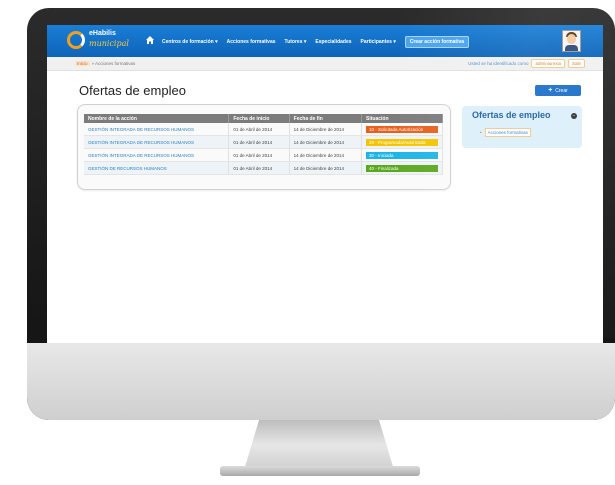 This screenshot has width=615, height=485. What do you see at coordinates (437, 42) in the screenshot?
I see `create-action-button: Crear acción formativa` at bounding box center [437, 42].